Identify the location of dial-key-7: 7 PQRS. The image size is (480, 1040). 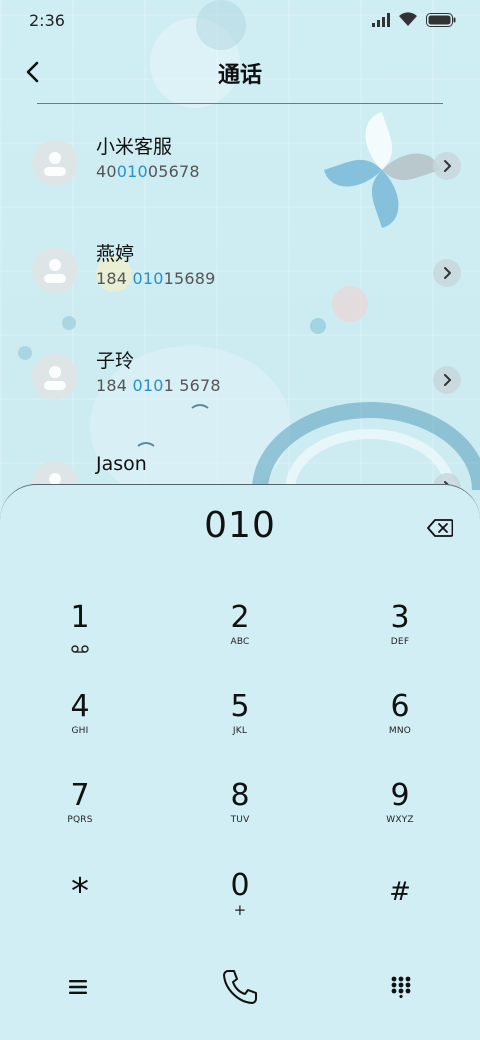
(80, 815).